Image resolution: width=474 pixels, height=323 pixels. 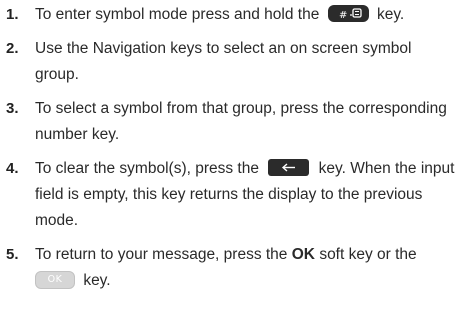 What do you see at coordinates (368, 254) in the screenshot?
I see `step-text-after: soft key or the` at bounding box center [368, 254].